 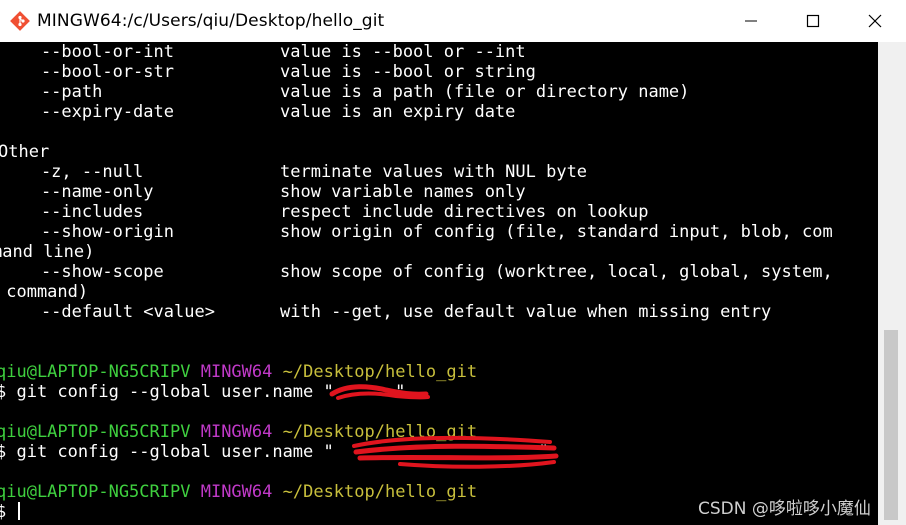 I want to click on help-line: --bool-or-str value is --bool or string, so click(x=268, y=72).